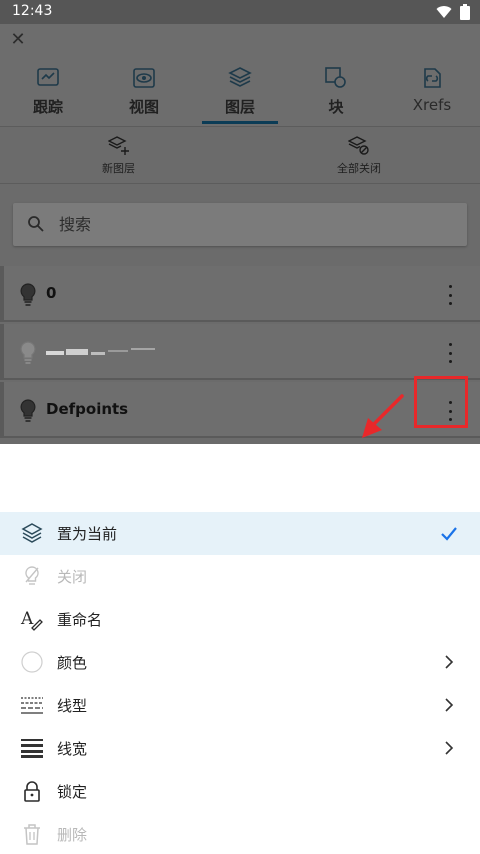 Image resolution: width=480 pixels, height=854 pixels. I want to click on checkmark-icon, so click(449, 534).